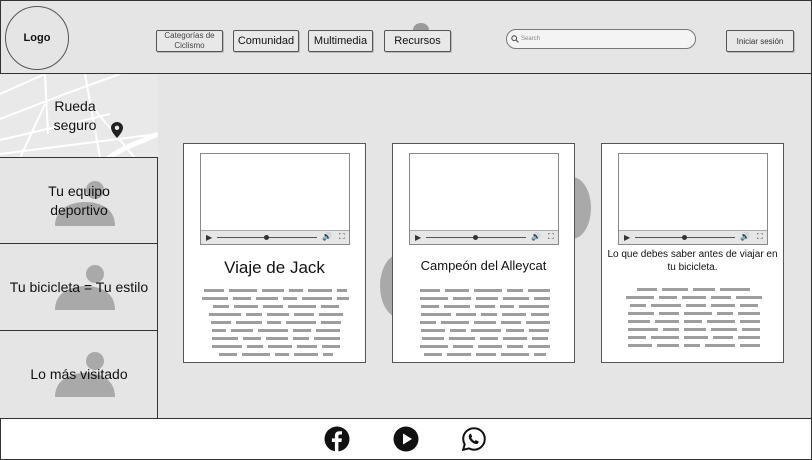 This screenshot has height=460, width=812. Describe the element at coordinates (483, 253) in the screenshot. I see `video-card: ▶ 🔊 ⛶ Campeón del Alleycat` at that location.